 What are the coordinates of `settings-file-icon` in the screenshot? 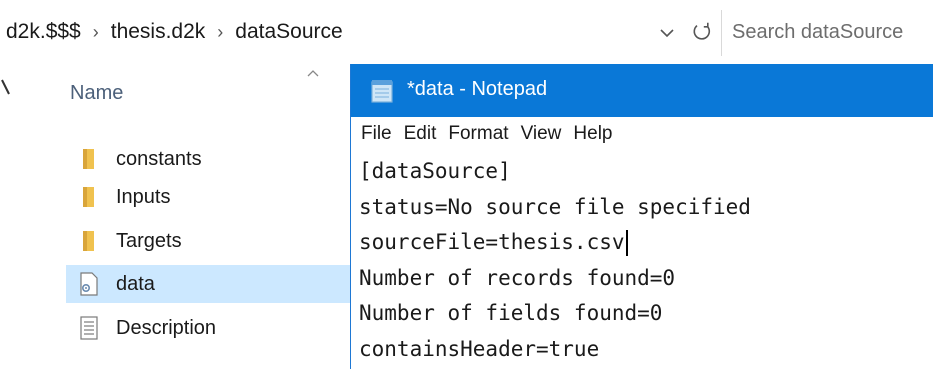 It's located at (89, 284).